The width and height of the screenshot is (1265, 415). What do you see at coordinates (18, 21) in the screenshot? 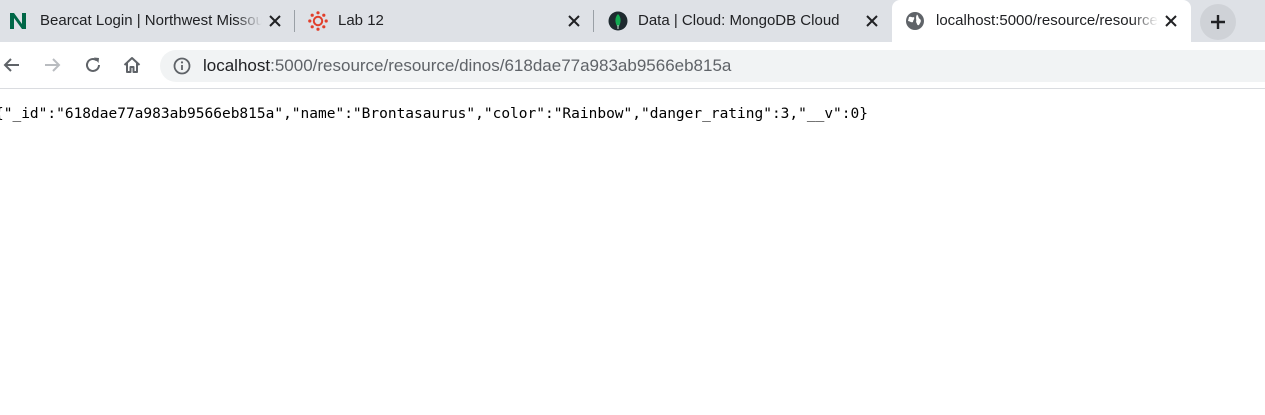
I see `northwest-n-icon` at bounding box center [18, 21].